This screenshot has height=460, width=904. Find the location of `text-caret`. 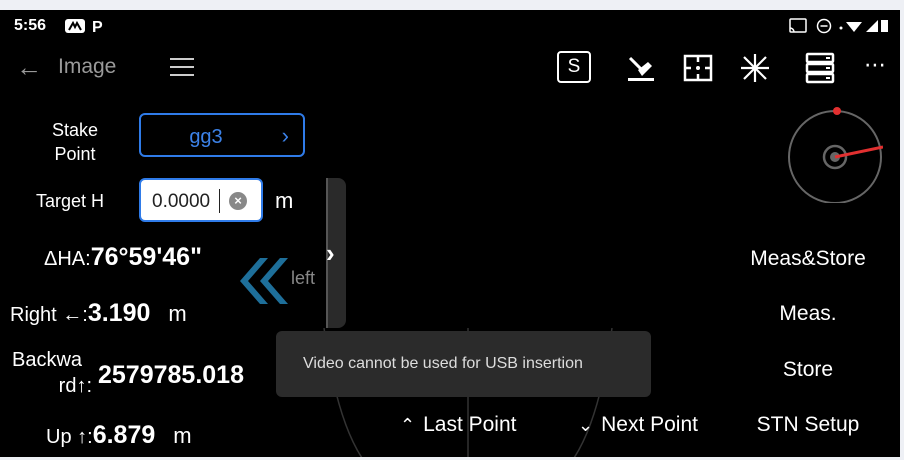

text-caret is located at coordinates (219, 201).